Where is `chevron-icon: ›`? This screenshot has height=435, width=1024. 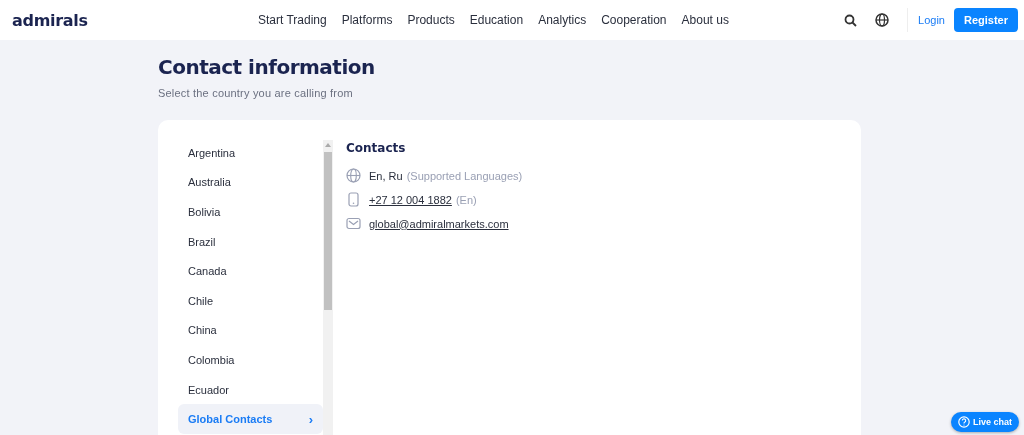
chevron-icon: › is located at coordinates (310, 419).